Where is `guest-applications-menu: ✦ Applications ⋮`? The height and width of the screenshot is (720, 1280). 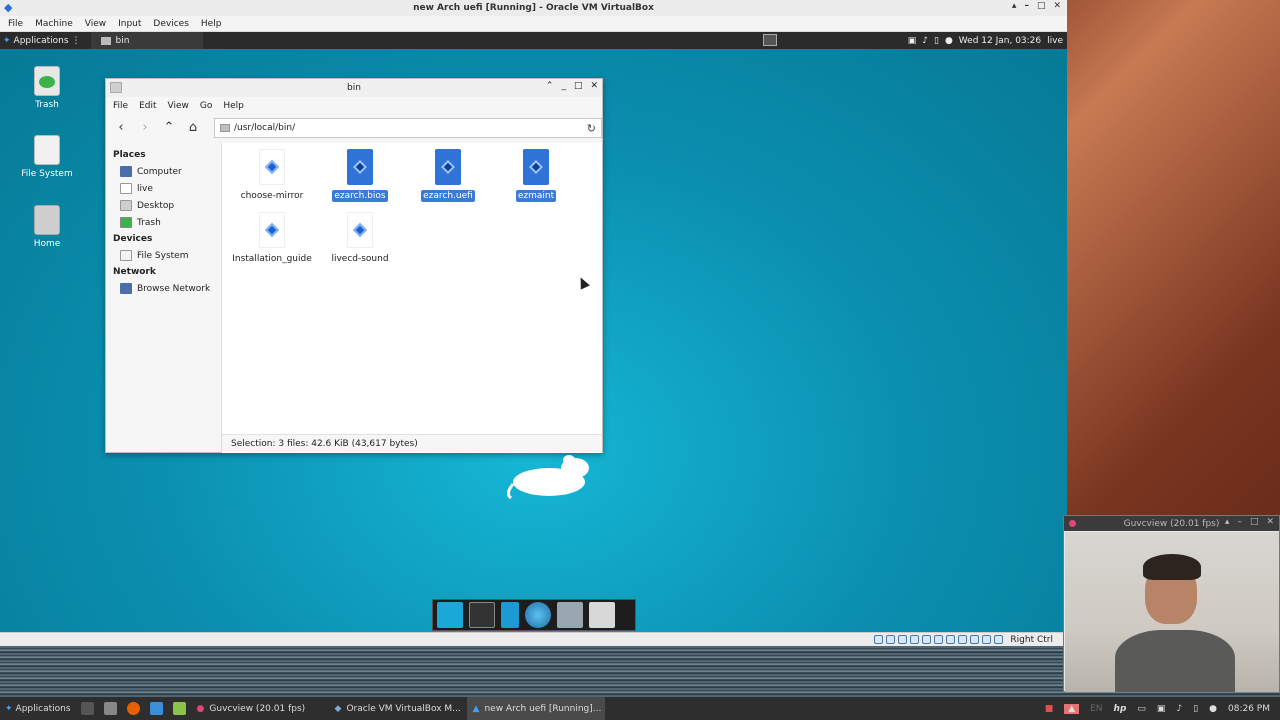
guest-applications-menu: ✦ Applications ⋮ is located at coordinates (40, 41).